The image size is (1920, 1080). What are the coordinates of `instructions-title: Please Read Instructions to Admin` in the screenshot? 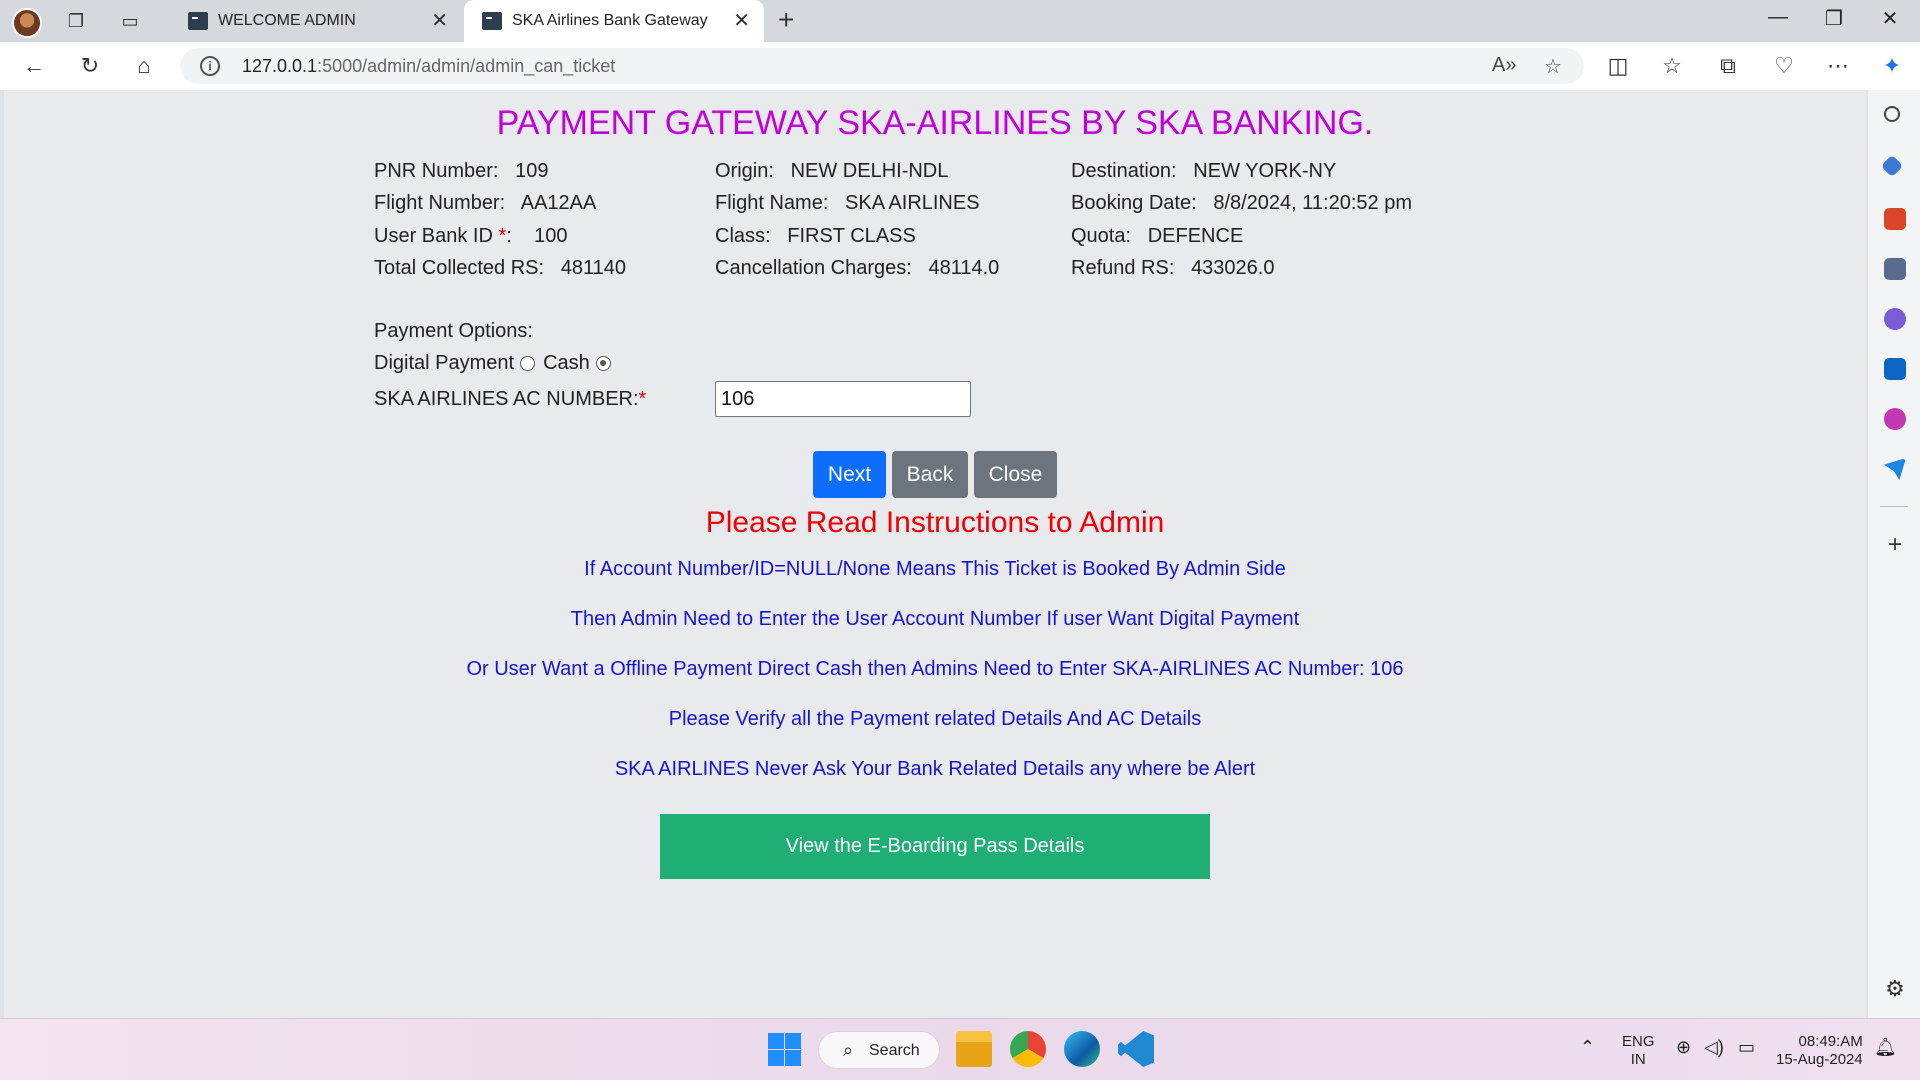 It's located at (935, 522).